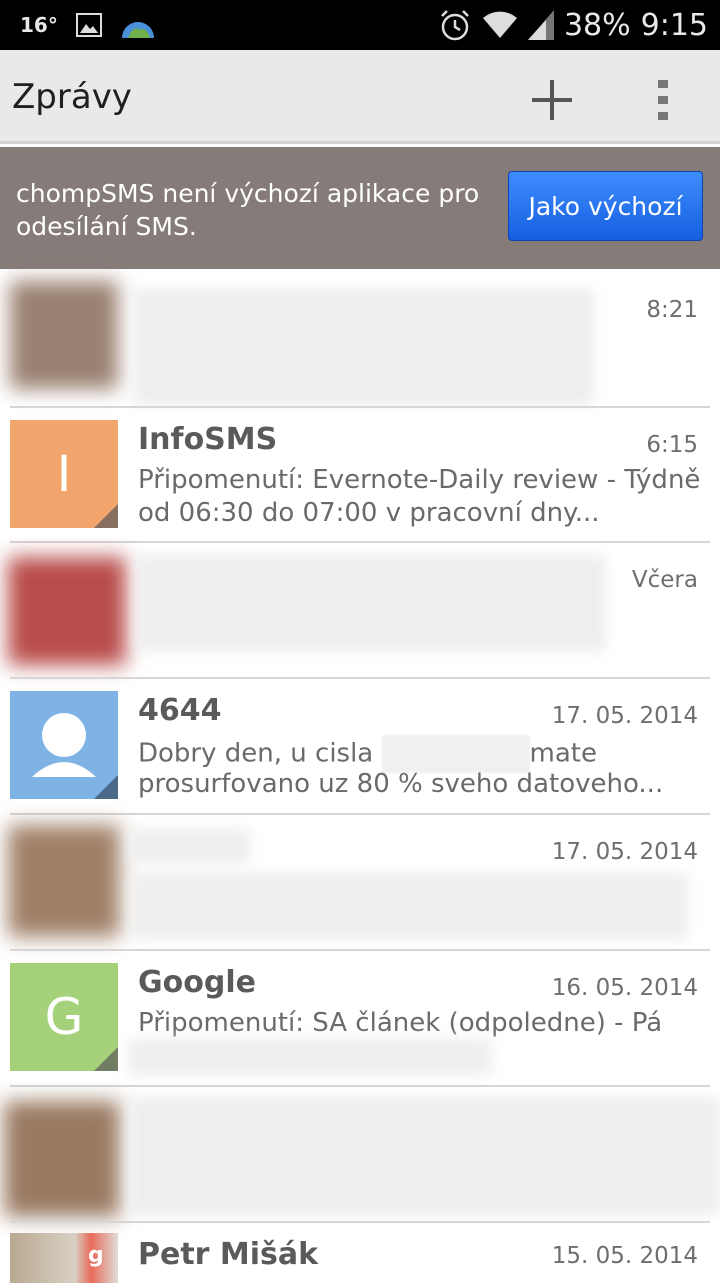 The image size is (720, 1283). What do you see at coordinates (540, 25) in the screenshot?
I see `signal-icon` at bounding box center [540, 25].